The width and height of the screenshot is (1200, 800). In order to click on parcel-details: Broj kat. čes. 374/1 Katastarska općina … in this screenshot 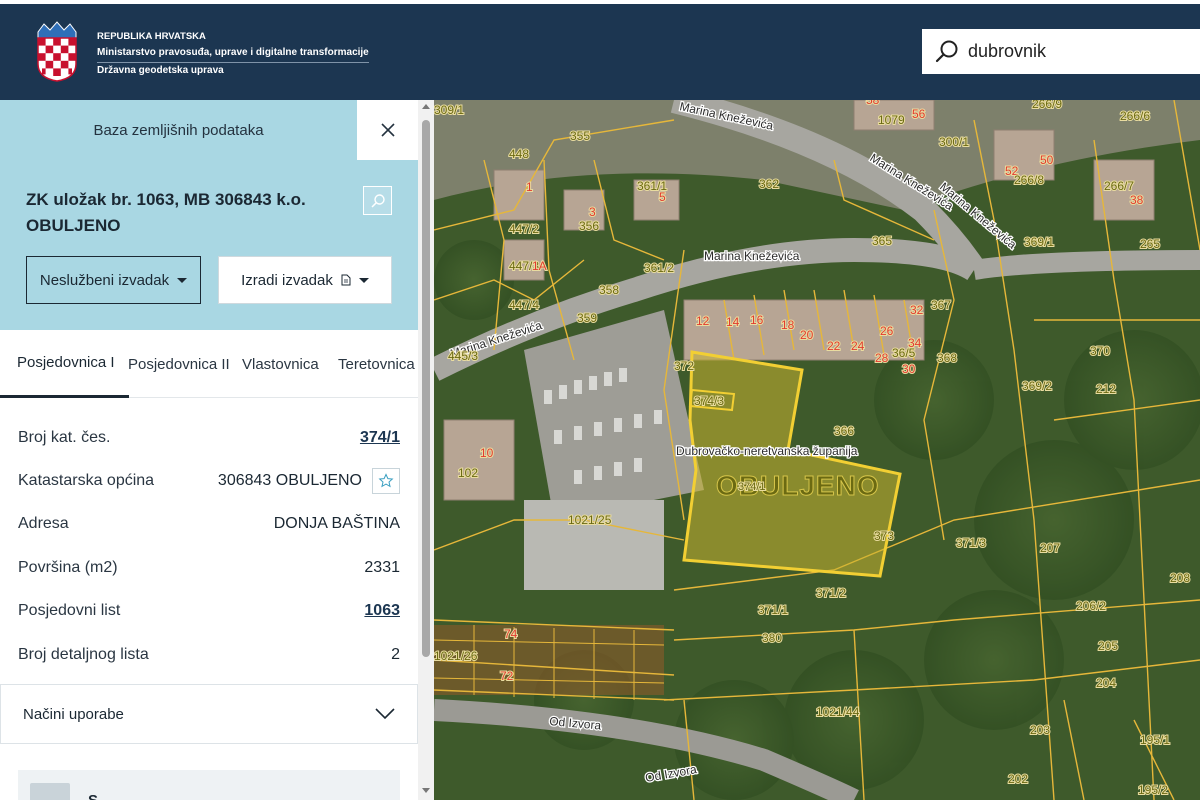, I will do `click(209, 546)`.